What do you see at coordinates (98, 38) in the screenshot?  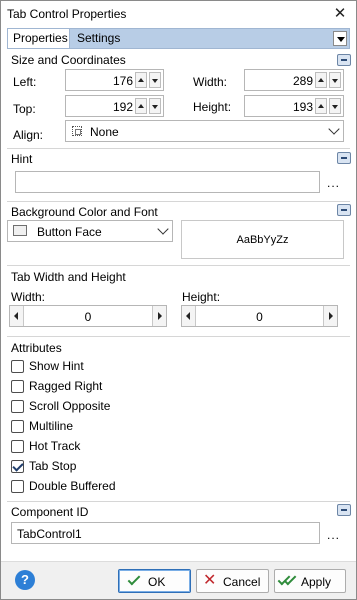 I see `tab-settings: Settings` at bounding box center [98, 38].